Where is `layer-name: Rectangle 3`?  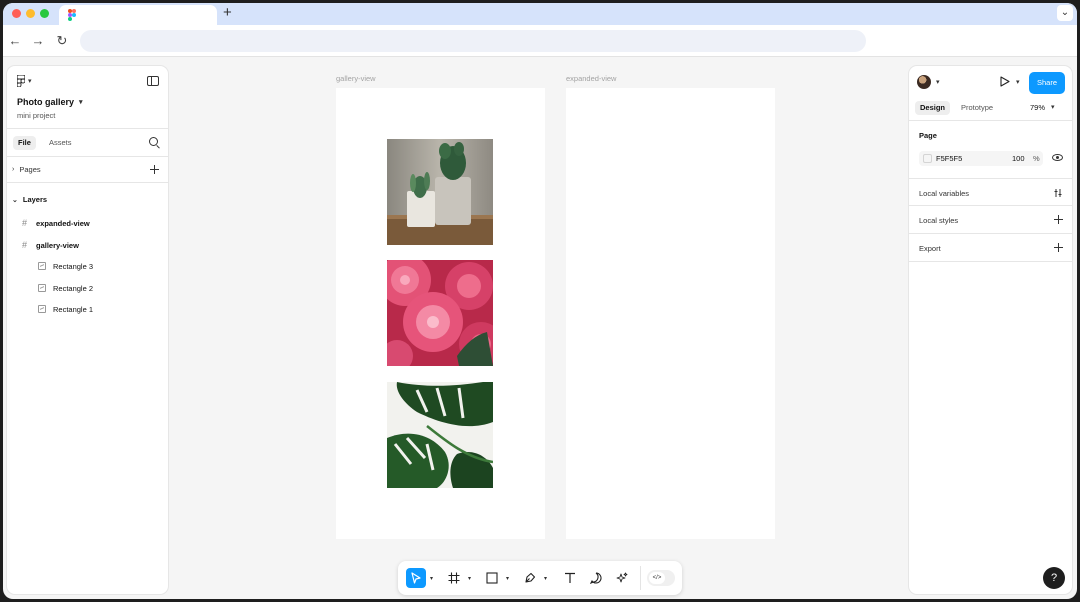 layer-name: Rectangle 3 is located at coordinates (73, 266).